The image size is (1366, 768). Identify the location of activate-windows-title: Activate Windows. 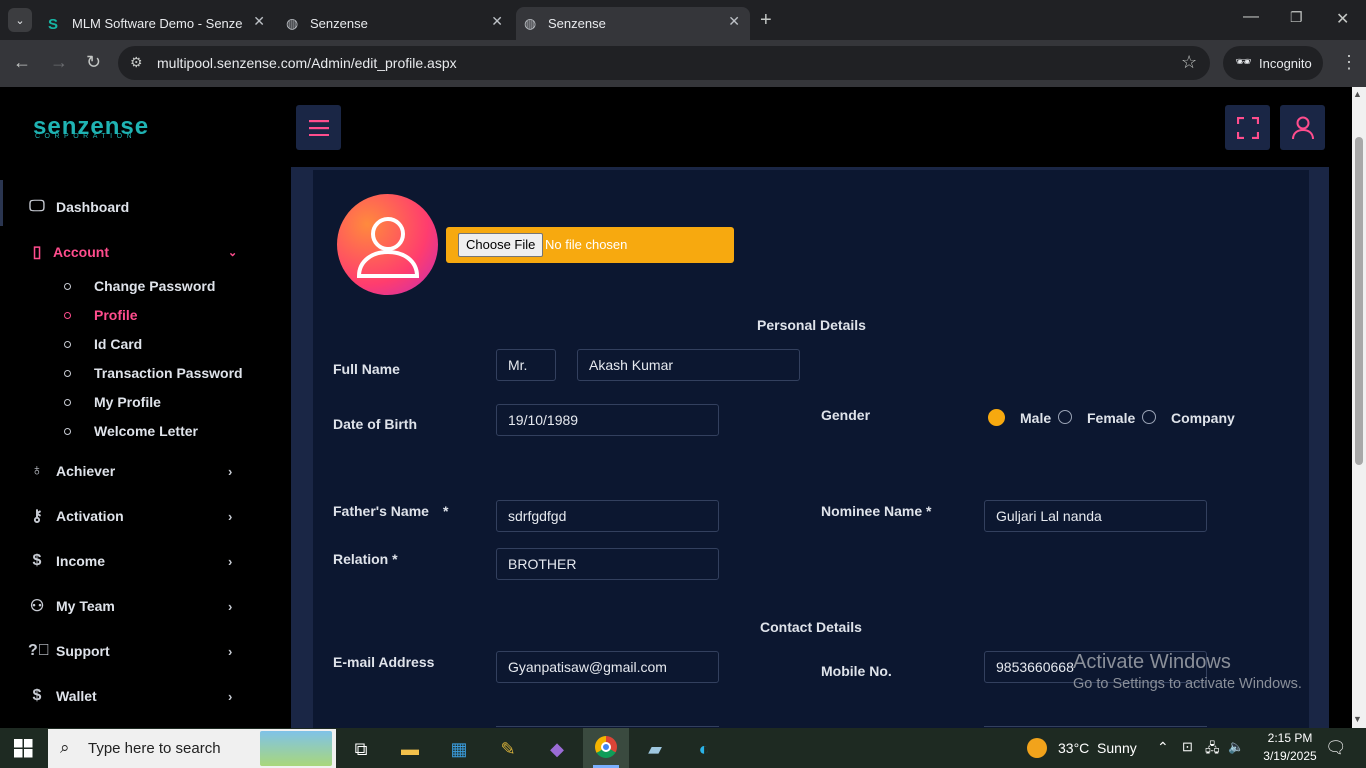
(1152, 662).